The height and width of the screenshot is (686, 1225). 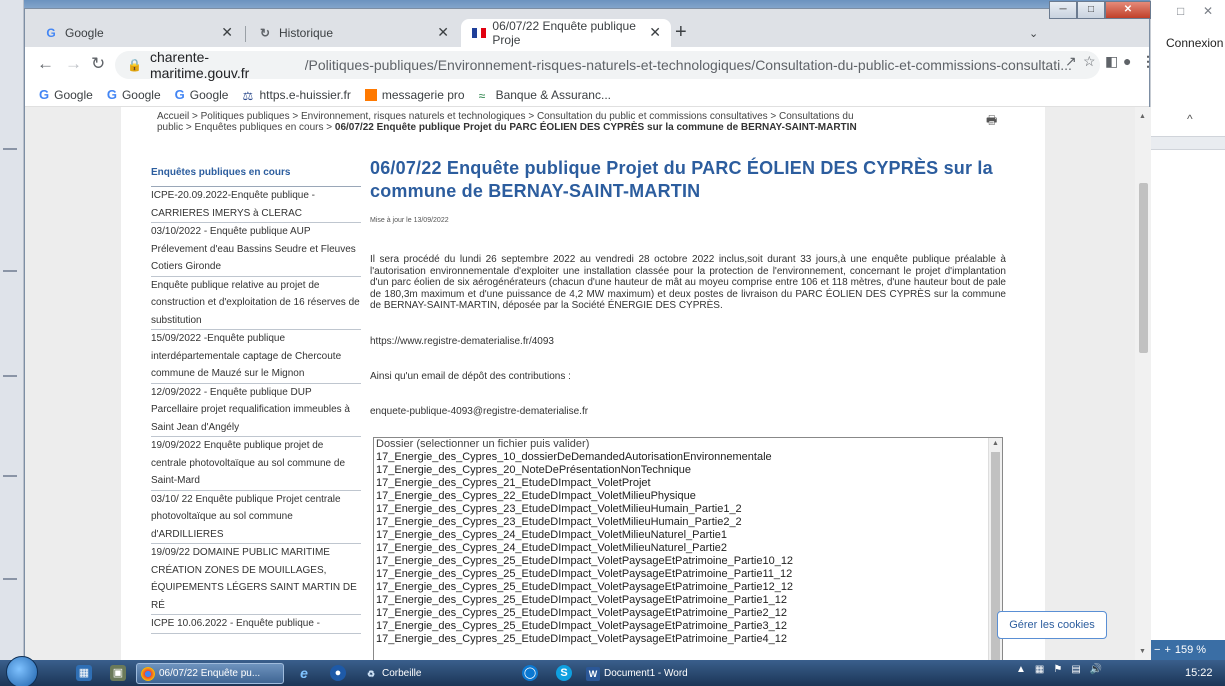 I want to click on bookmark-google-3: G Google, so click(x=202, y=94).